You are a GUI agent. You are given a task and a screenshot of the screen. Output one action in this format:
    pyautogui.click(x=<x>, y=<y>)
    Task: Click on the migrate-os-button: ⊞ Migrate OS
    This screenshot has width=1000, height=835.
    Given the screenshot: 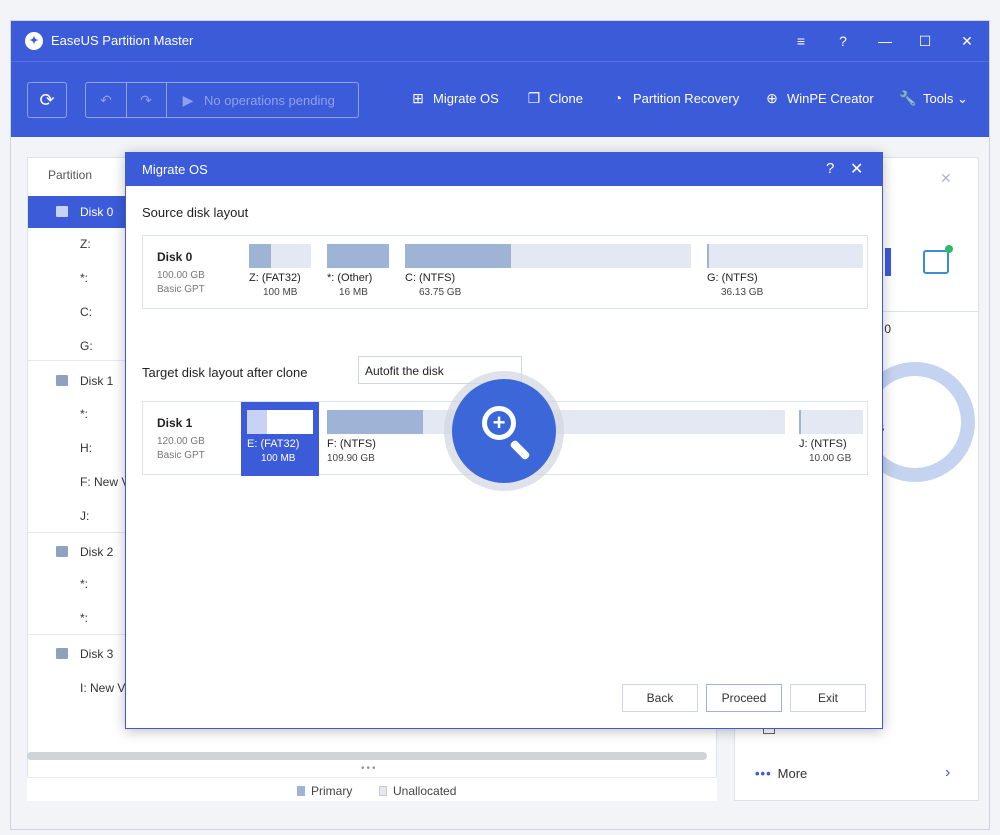 What is the action you would take?
    pyautogui.click(x=454, y=98)
    